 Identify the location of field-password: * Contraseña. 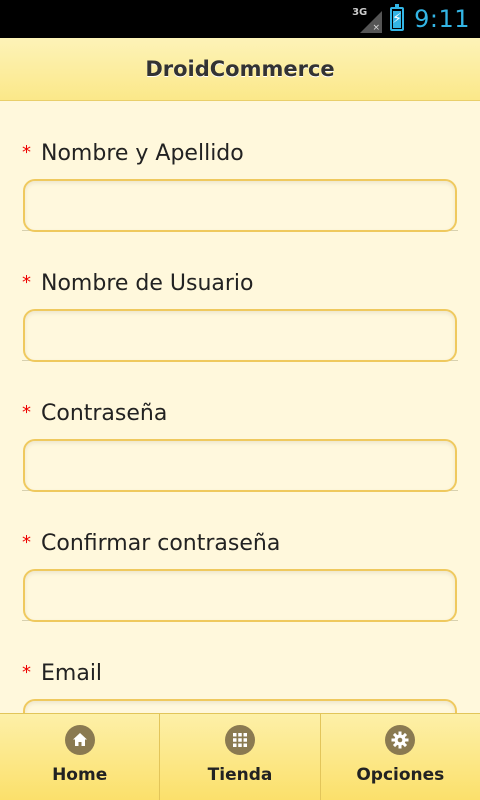
(240, 426).